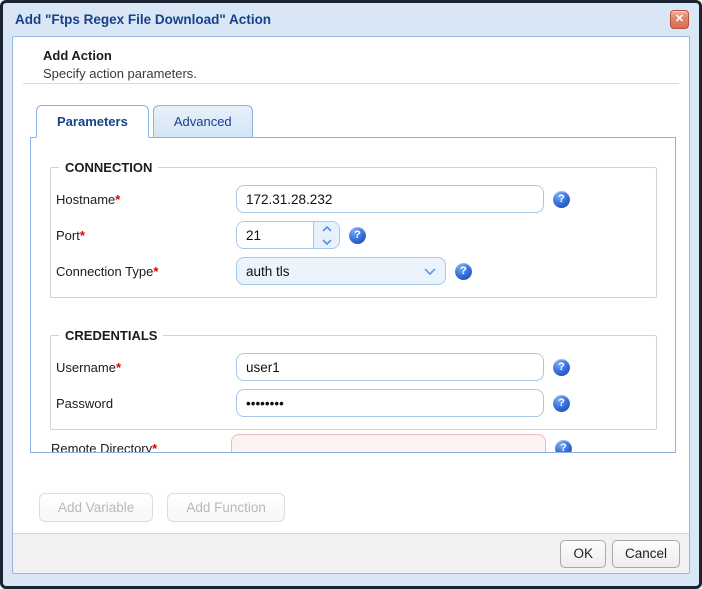 The width and height of the screenshot is (702, 589). What do you see at coordinates (140, 446) in the screenshot?
I see `remote-directory-label: Remote Directory*` at bounding box center [140, 446].